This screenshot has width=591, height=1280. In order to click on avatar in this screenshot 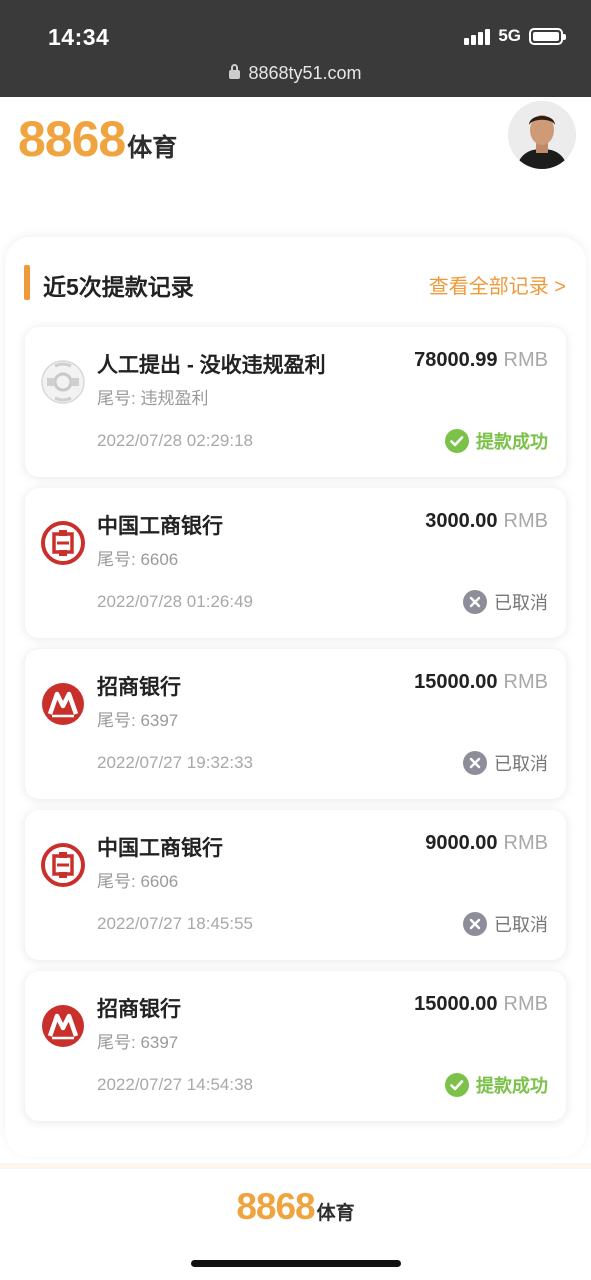, I will do `click(542, 135)`.